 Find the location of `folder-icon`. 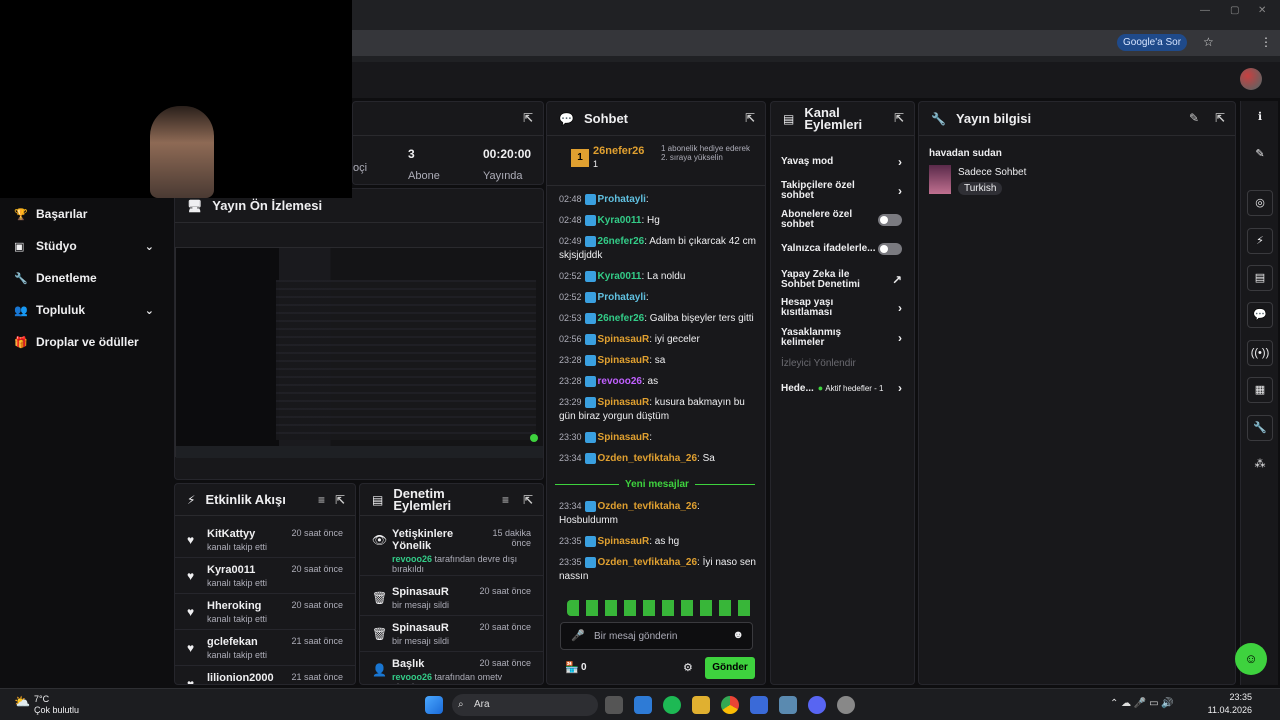

folder-icon is located at coordinates (701, 705).